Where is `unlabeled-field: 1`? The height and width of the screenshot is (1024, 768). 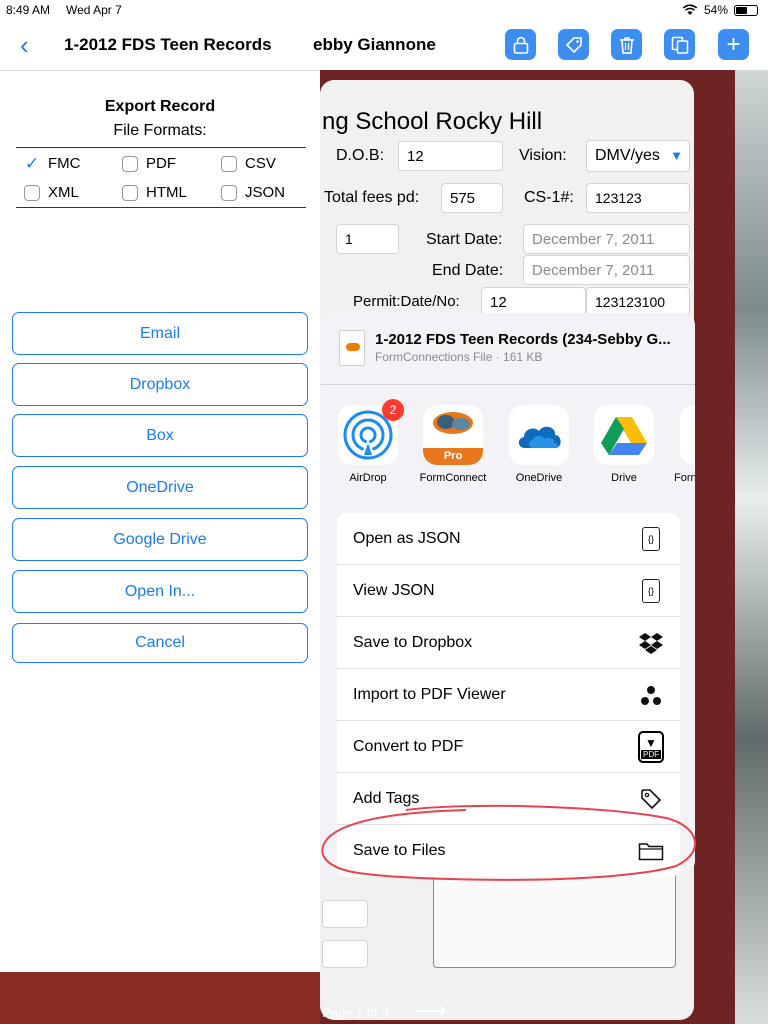
unlabeled-field: 1 is located at coordinates (367, 239).